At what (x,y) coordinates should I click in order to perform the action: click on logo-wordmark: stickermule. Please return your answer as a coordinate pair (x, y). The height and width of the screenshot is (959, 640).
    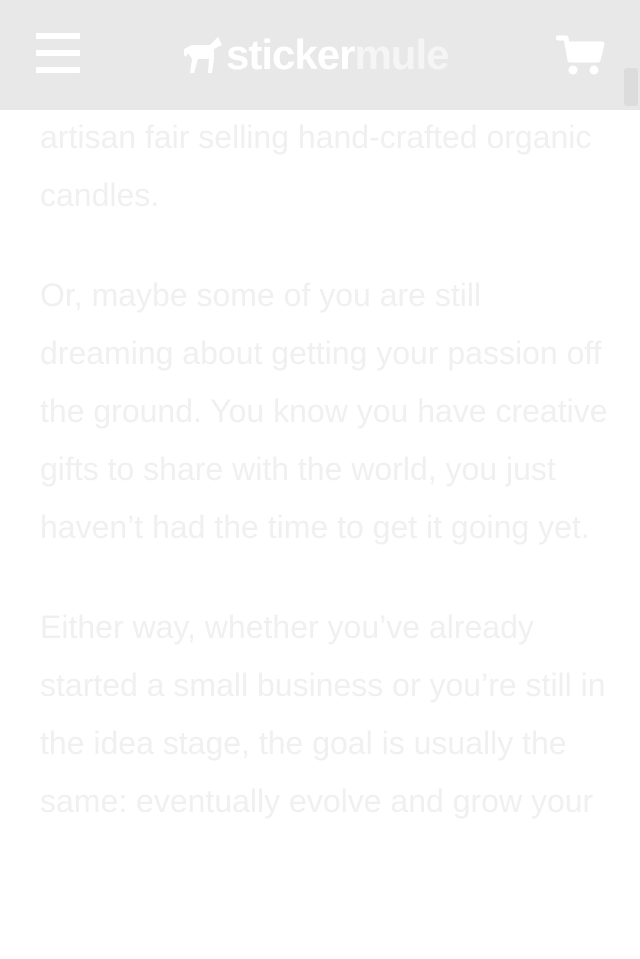
    Looking at the image, I should click on (337, 54).